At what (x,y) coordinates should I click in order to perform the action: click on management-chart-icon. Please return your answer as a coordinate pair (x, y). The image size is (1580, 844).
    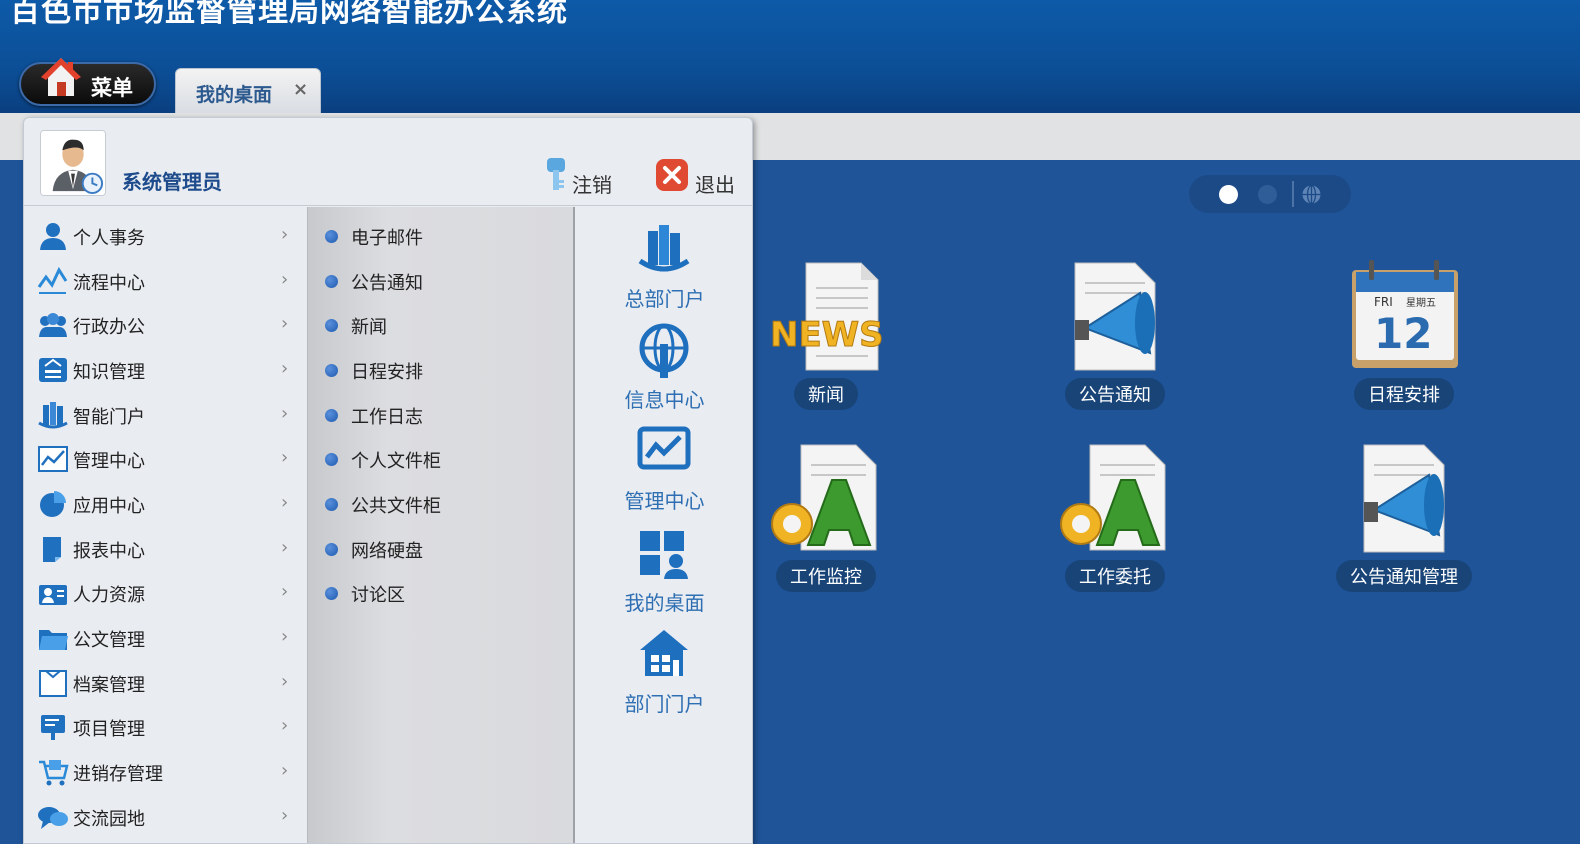
    Looking at the image, I should click on (664, 448).